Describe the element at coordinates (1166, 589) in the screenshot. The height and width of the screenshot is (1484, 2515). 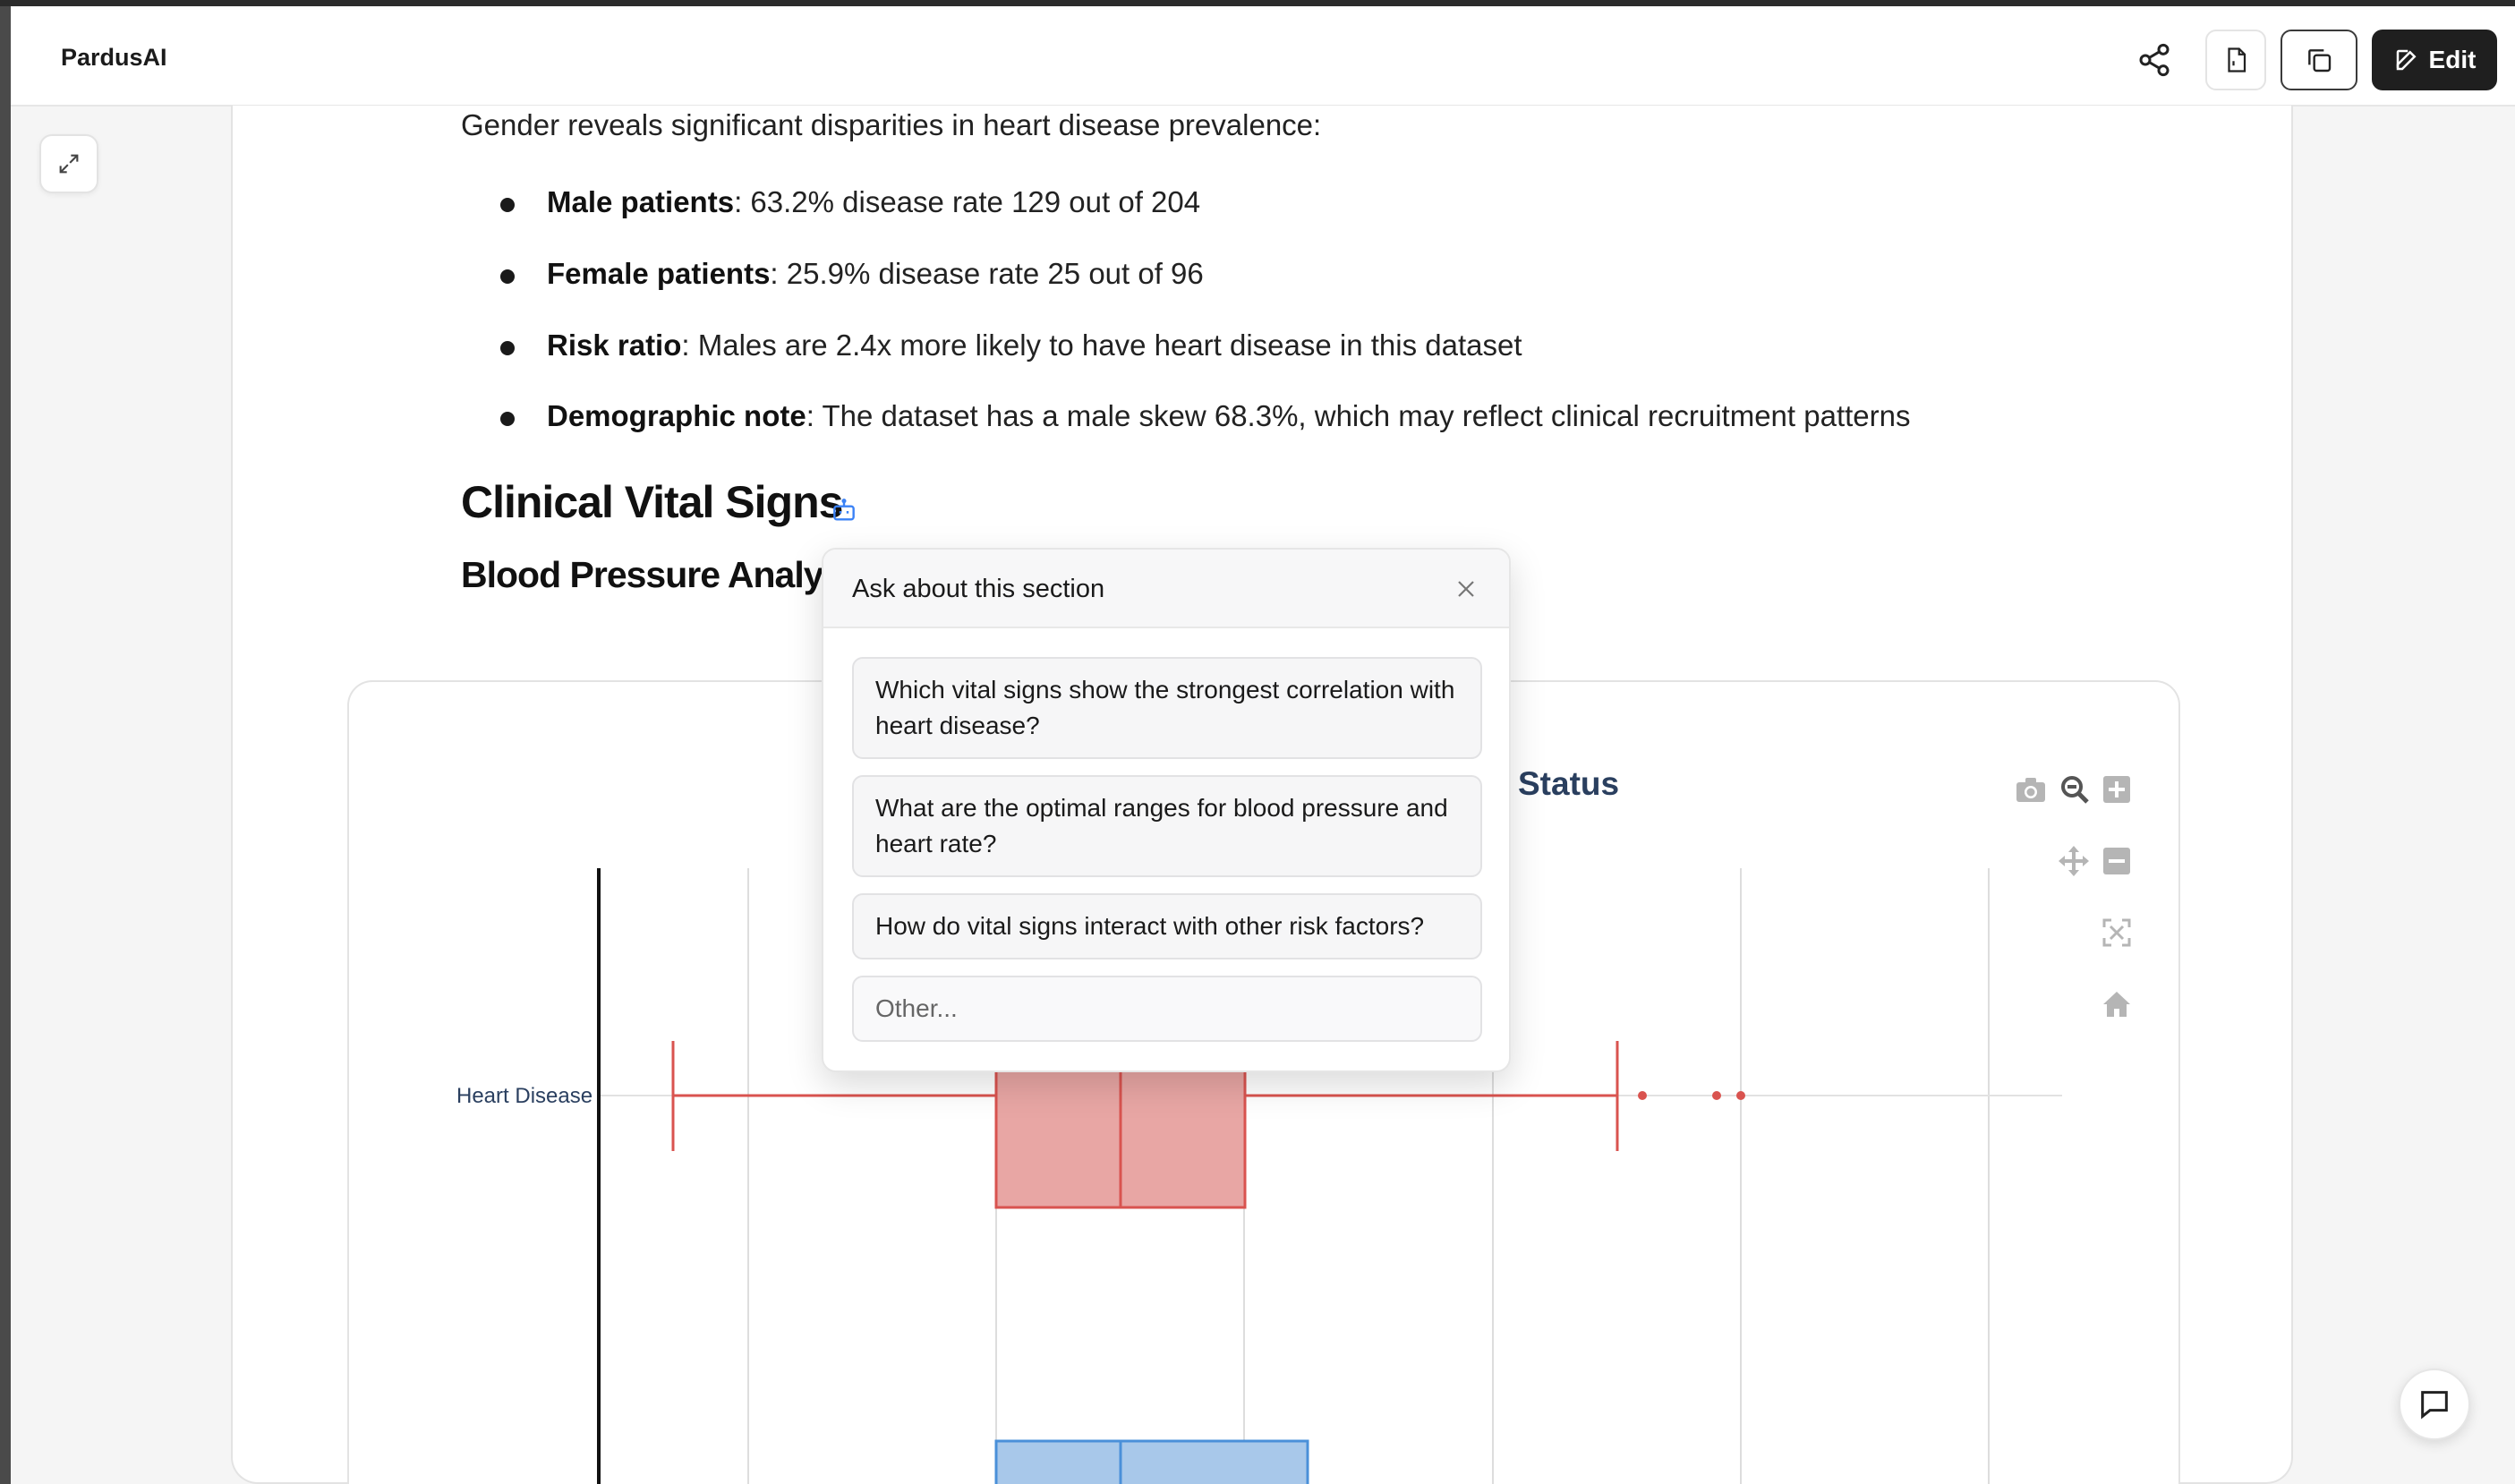
I see `popup-header: Ask about this section` at that location.